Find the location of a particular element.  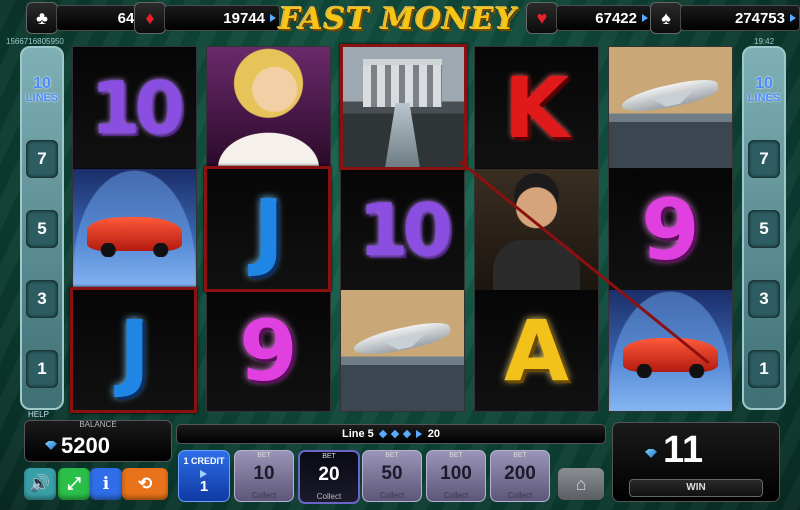

symbol-mansion is located at coordinates (402, 107).